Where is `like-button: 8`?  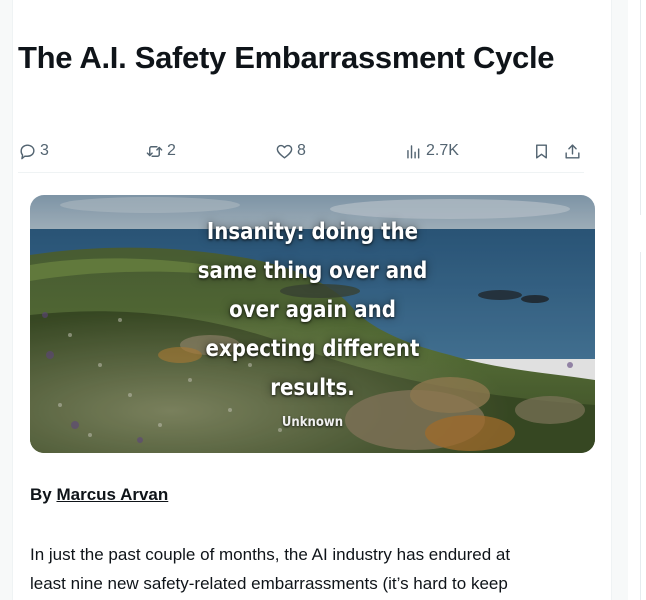 like-button: 8 is located at coordinates (290, 151).